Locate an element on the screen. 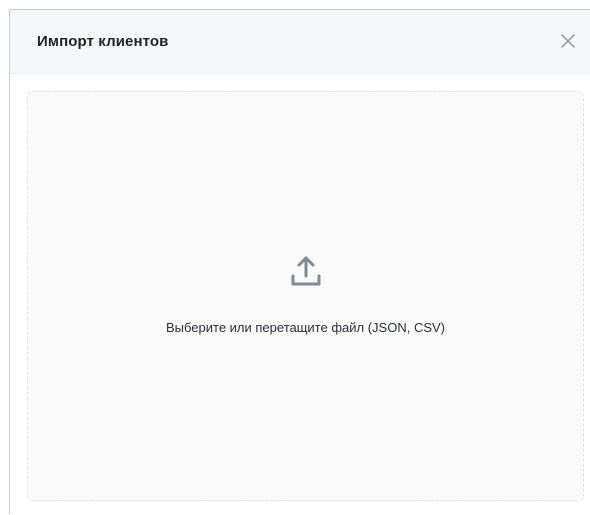  modal-header: Импорт клиентов is located at coordinates (300, 42).